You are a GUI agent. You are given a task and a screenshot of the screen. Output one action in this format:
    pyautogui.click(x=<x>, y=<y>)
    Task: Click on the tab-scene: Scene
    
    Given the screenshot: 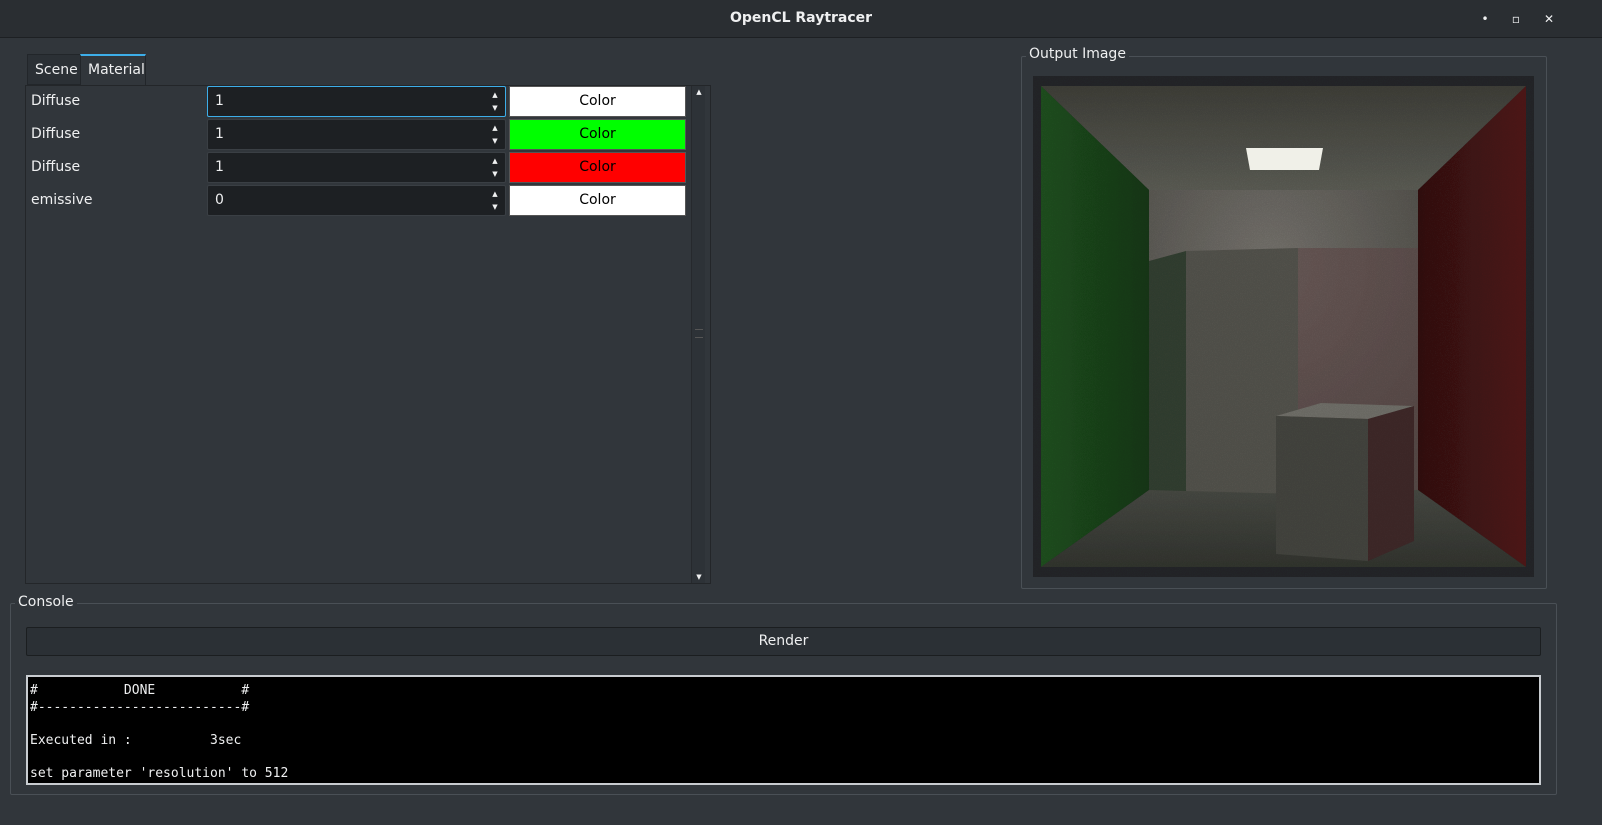 What is the action you would take?
    pyautogui.click(x=54, y=69)
    